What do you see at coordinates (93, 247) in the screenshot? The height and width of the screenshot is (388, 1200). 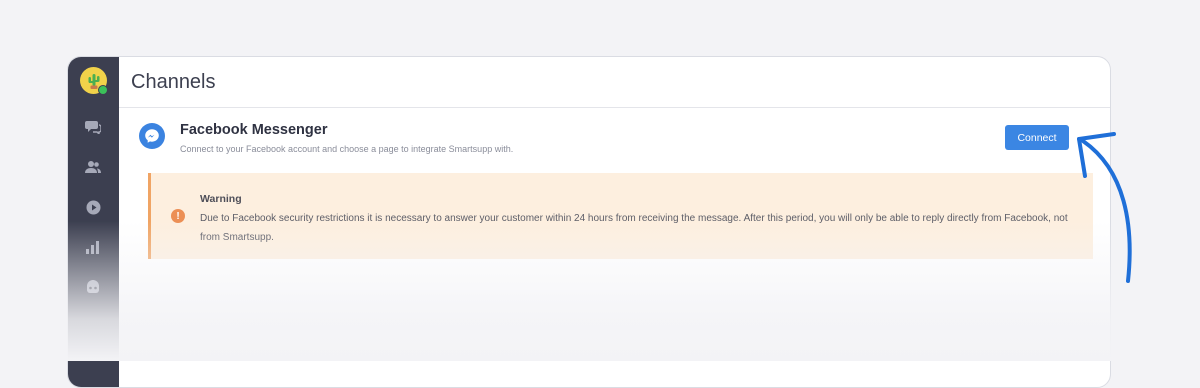 I see `stats-icon` at bounding box center [93, 247].